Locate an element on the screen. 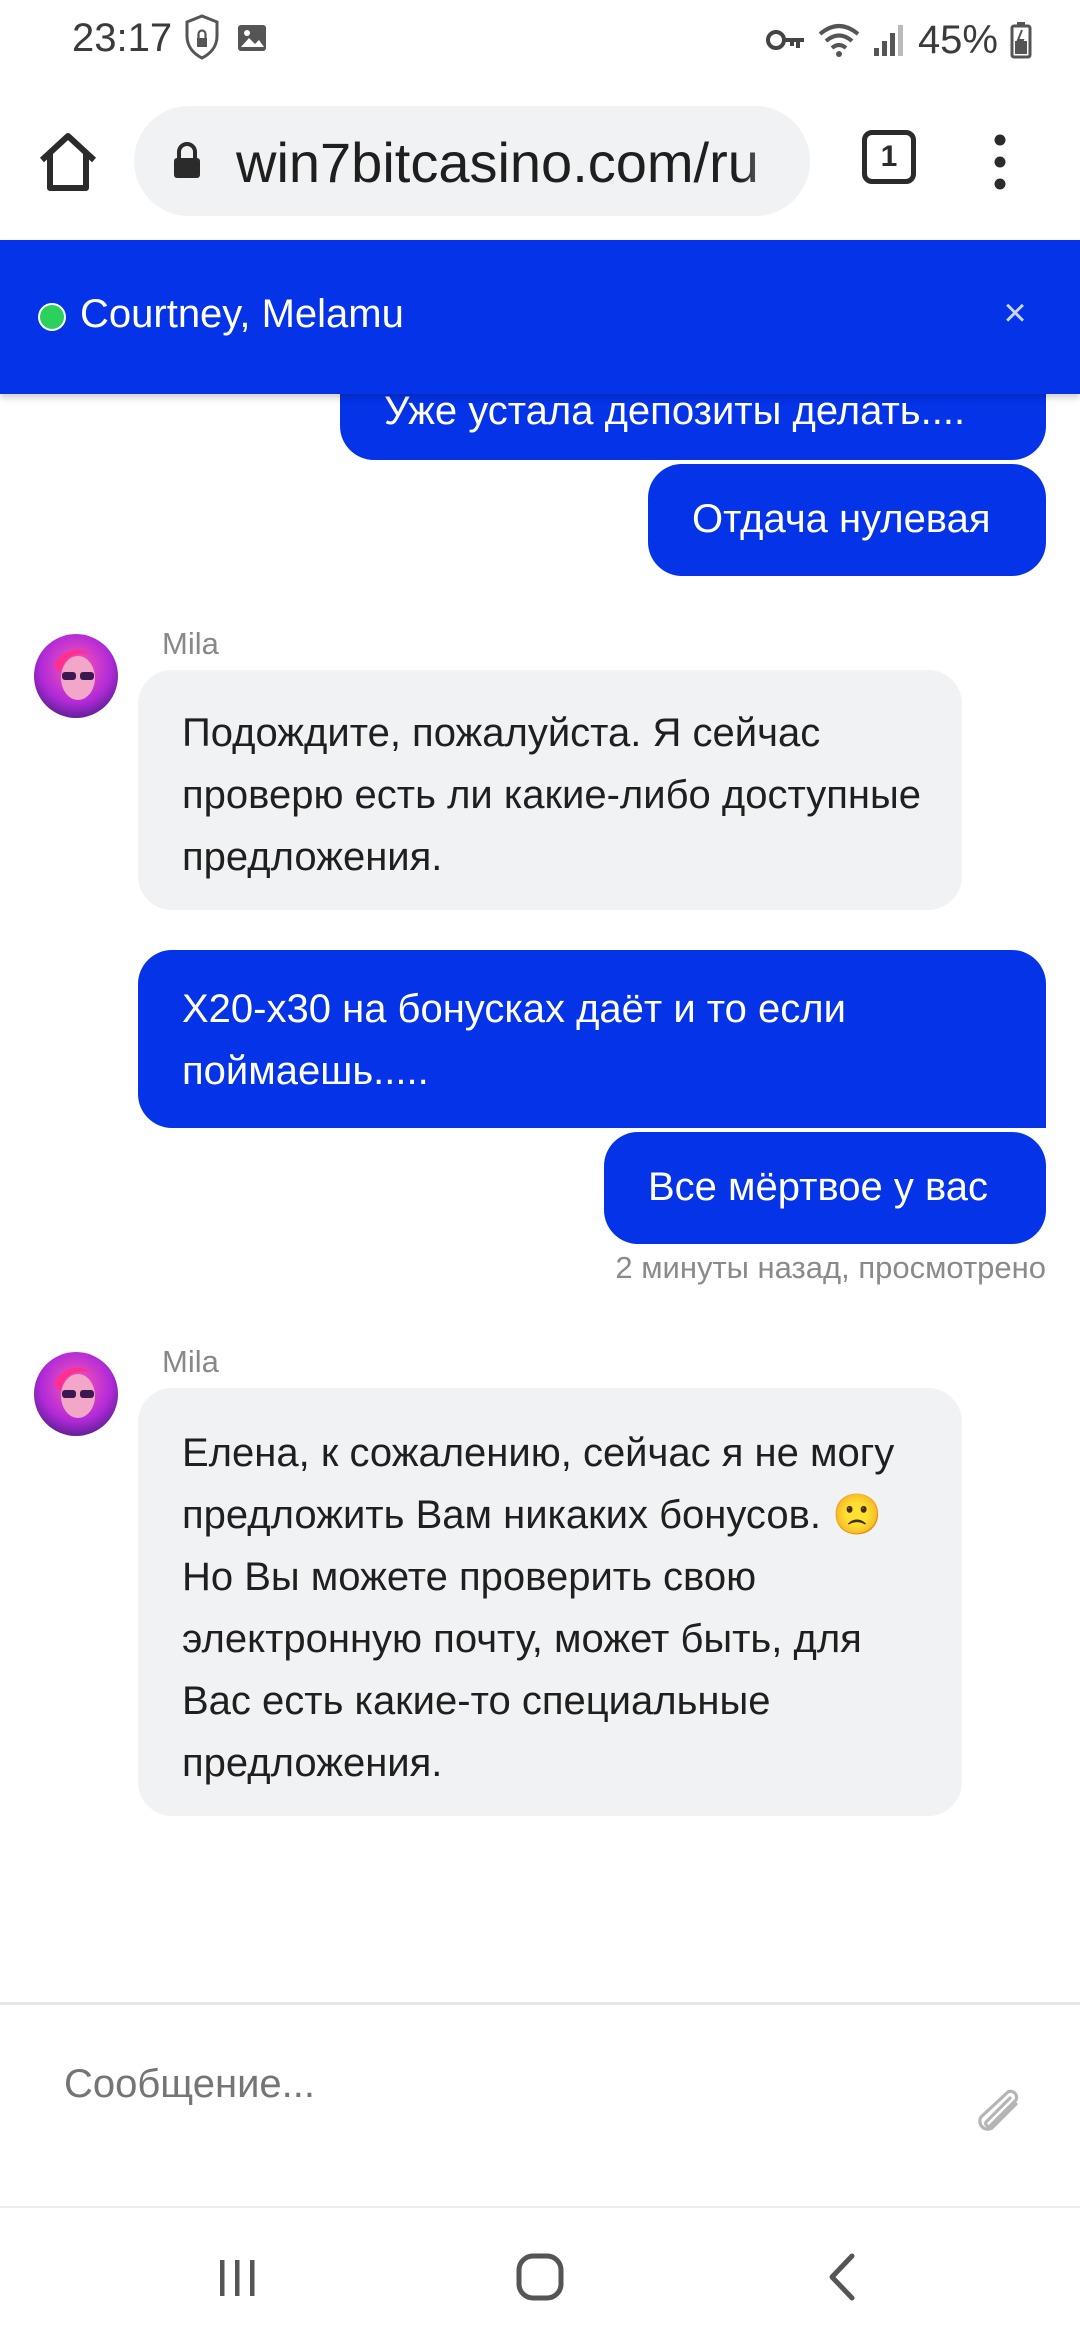  signal-icon is located at coordinates (888, 40).